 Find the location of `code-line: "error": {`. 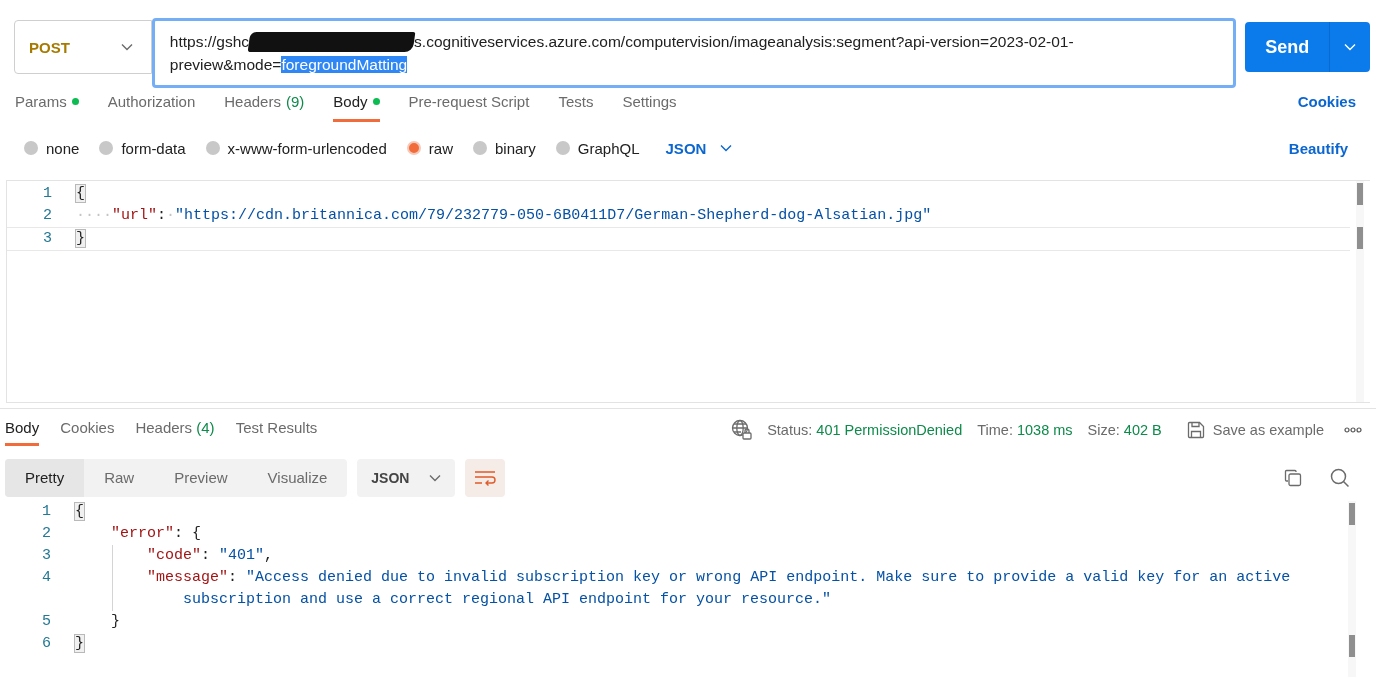

code-line: "error": { is located at coordinates (156, 534).